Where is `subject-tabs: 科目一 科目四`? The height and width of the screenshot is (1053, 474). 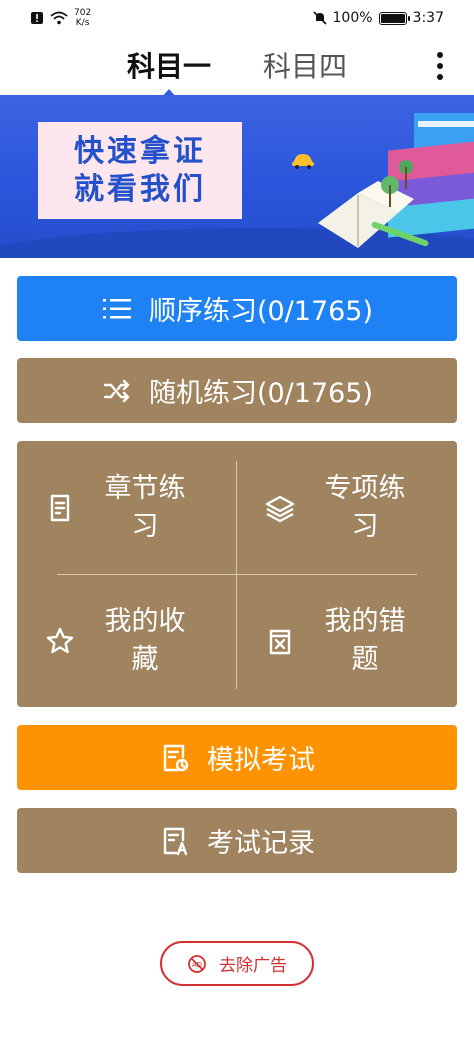 subject-tabs: 科目一 科目四 is located at coordinates (237, 65).